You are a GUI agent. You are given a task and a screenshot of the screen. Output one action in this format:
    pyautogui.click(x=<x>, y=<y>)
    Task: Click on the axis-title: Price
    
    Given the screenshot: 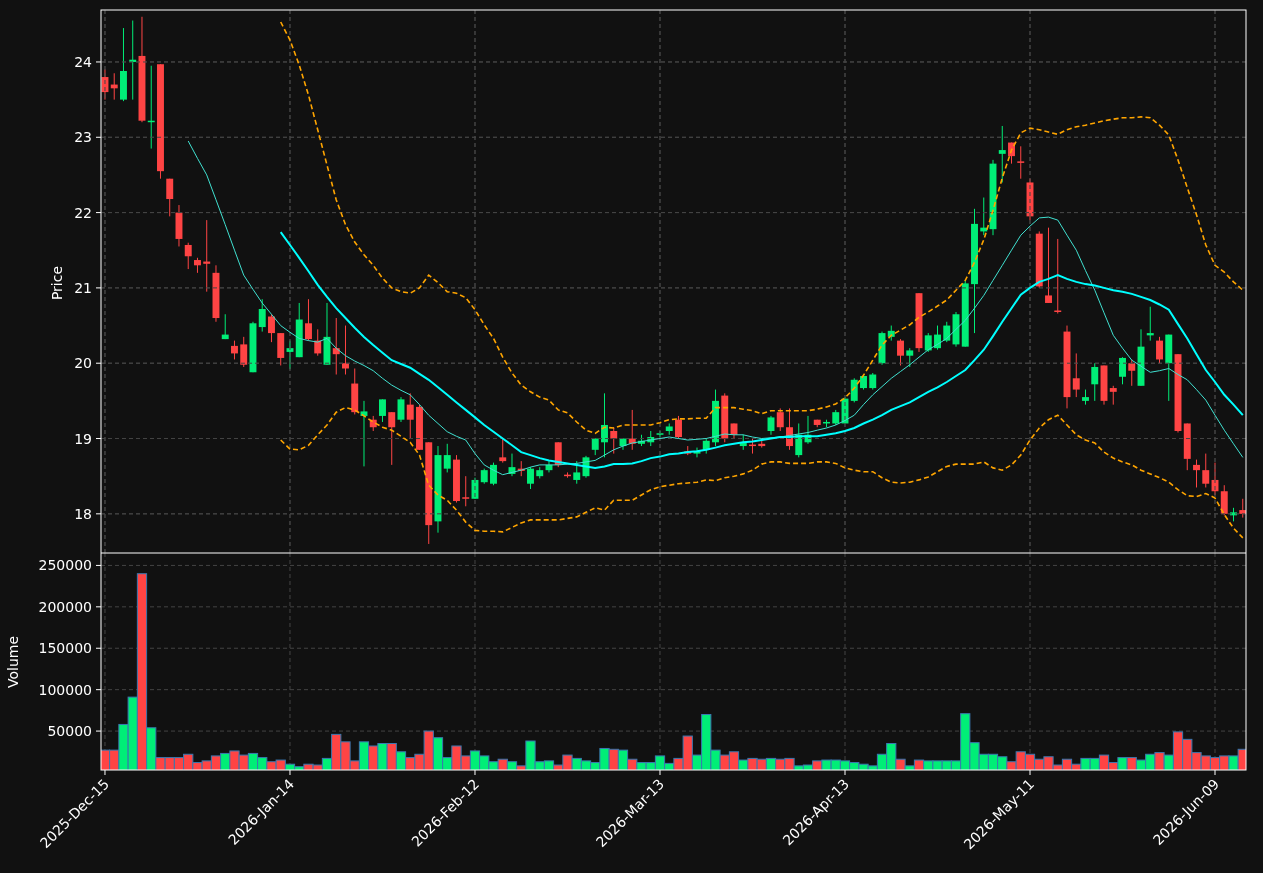 What is the action you would take?
    pyautogui.click(x=57, y=283)
    